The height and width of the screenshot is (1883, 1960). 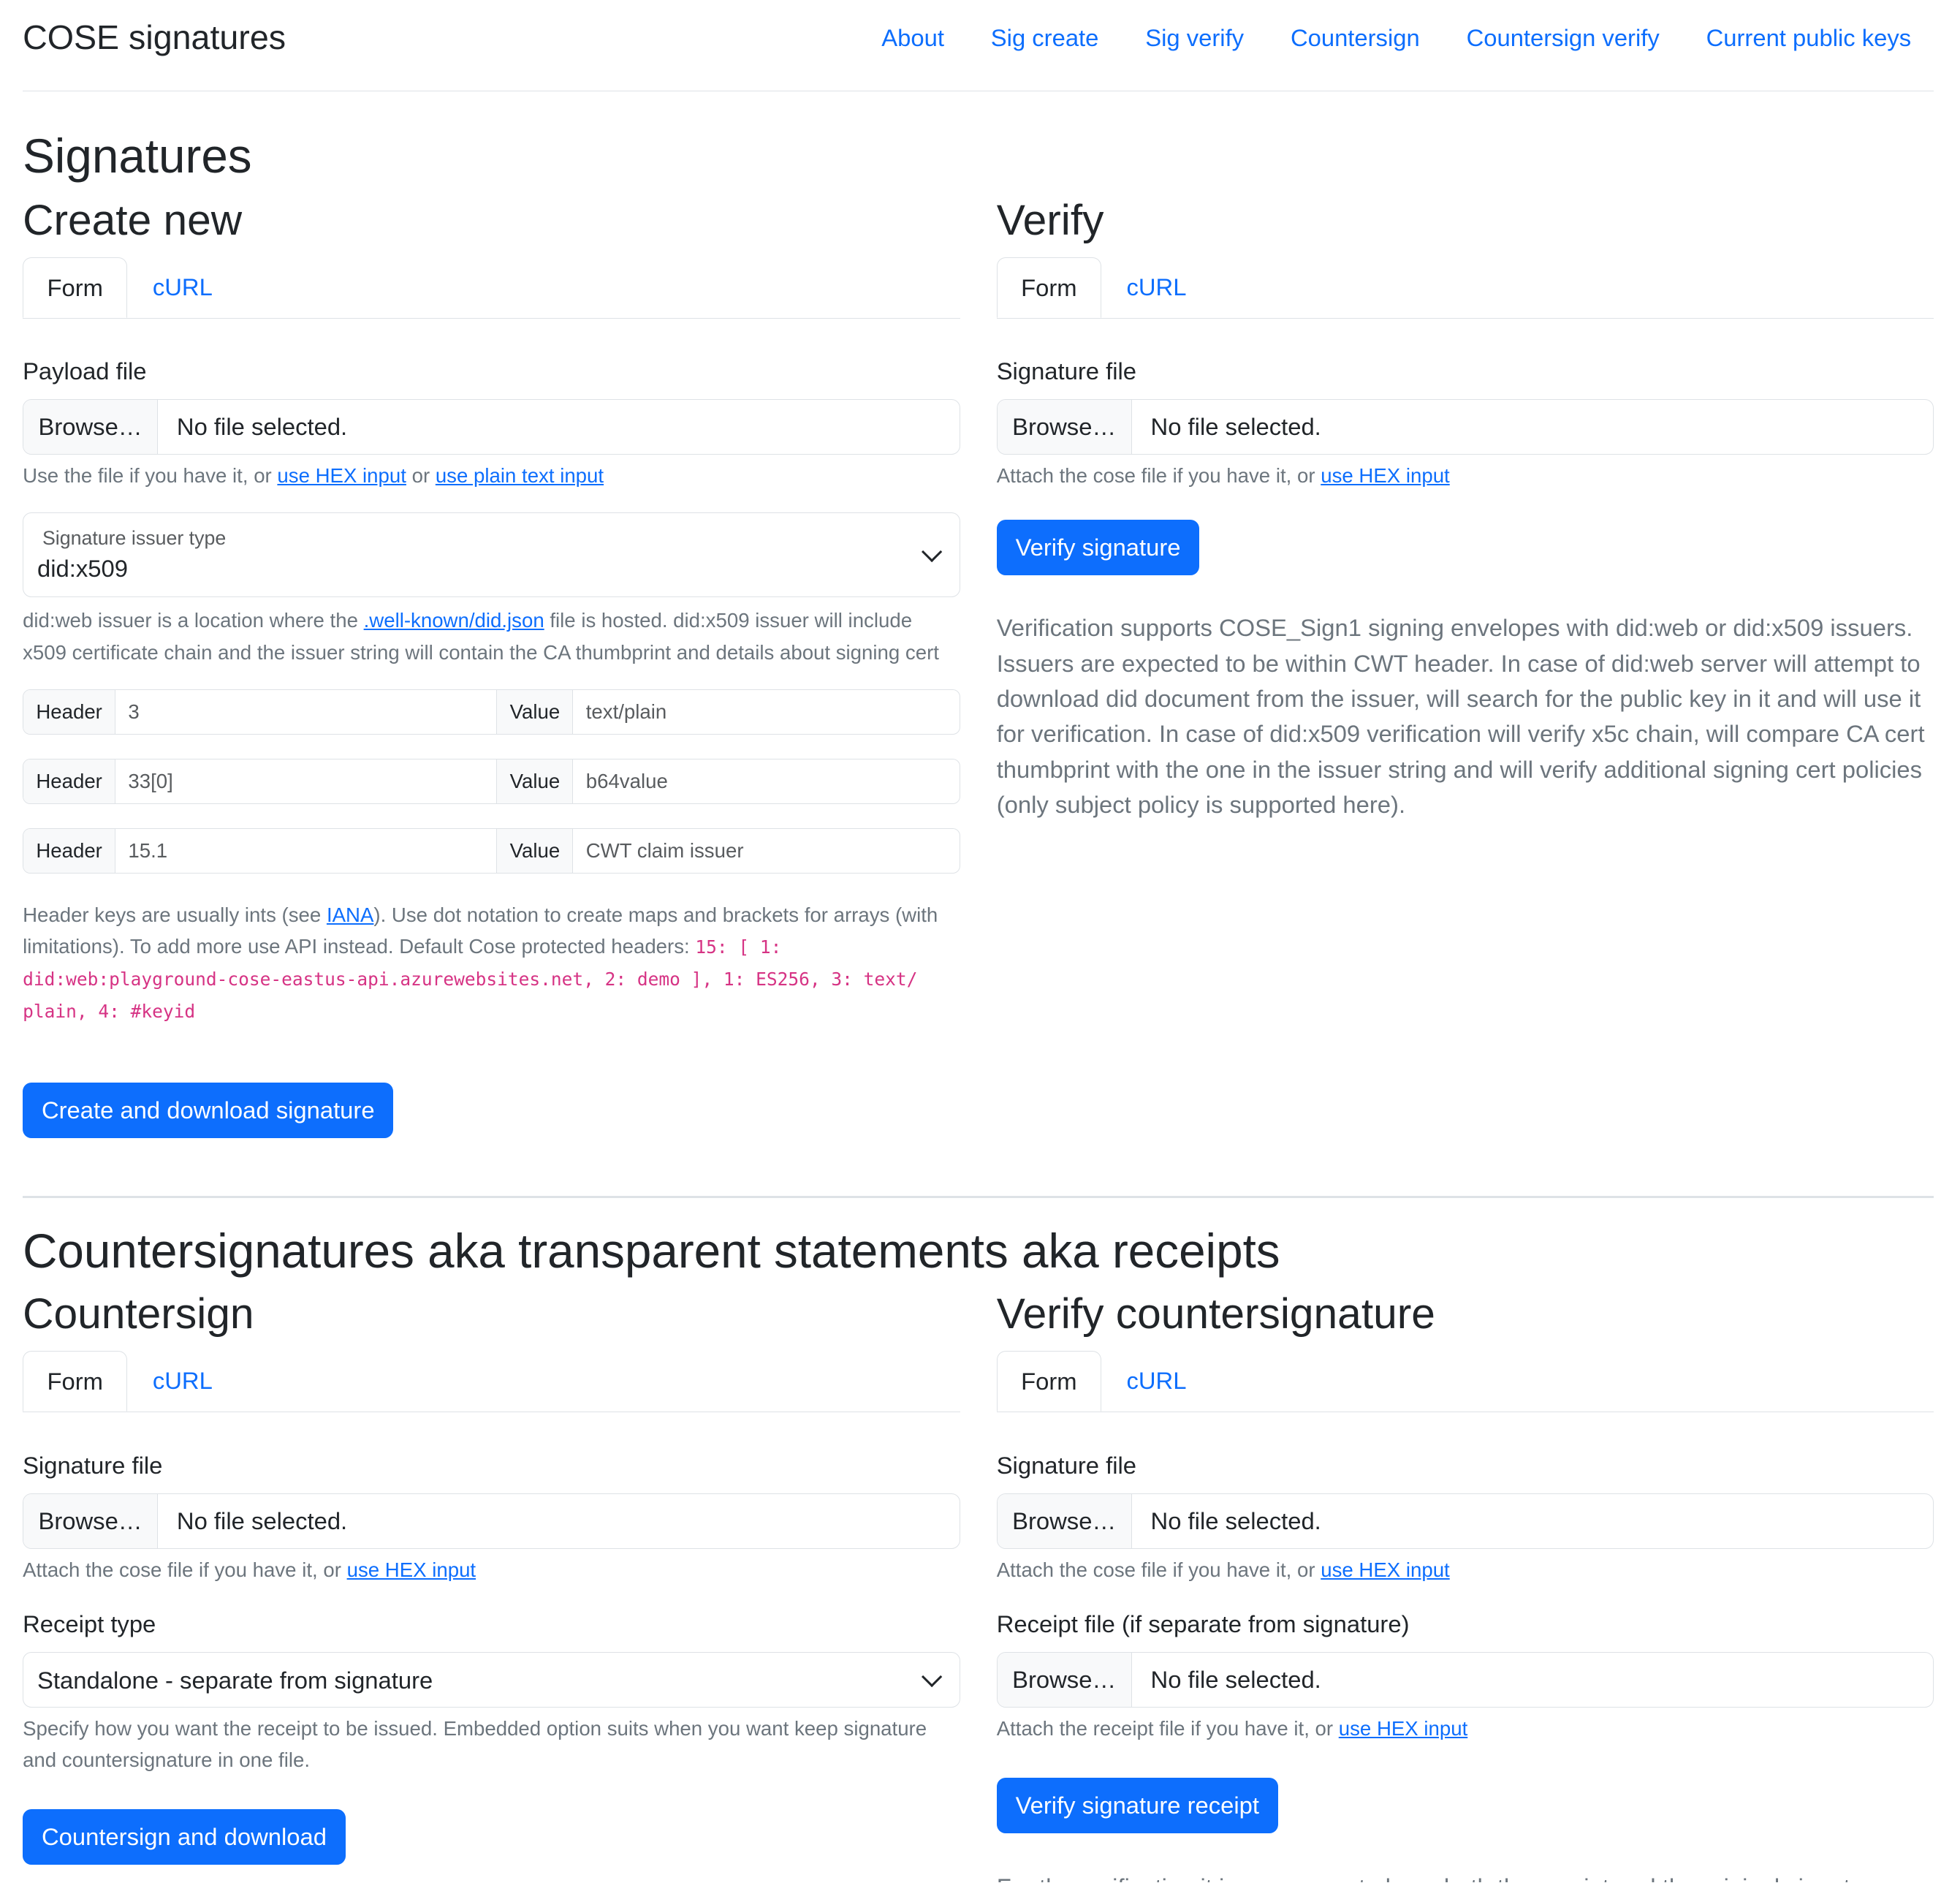 What do you see at coordinates (150, 475) in the screenshot?
I see `help-text: Use the file if you have it, or` at bounding box center [150, 475].